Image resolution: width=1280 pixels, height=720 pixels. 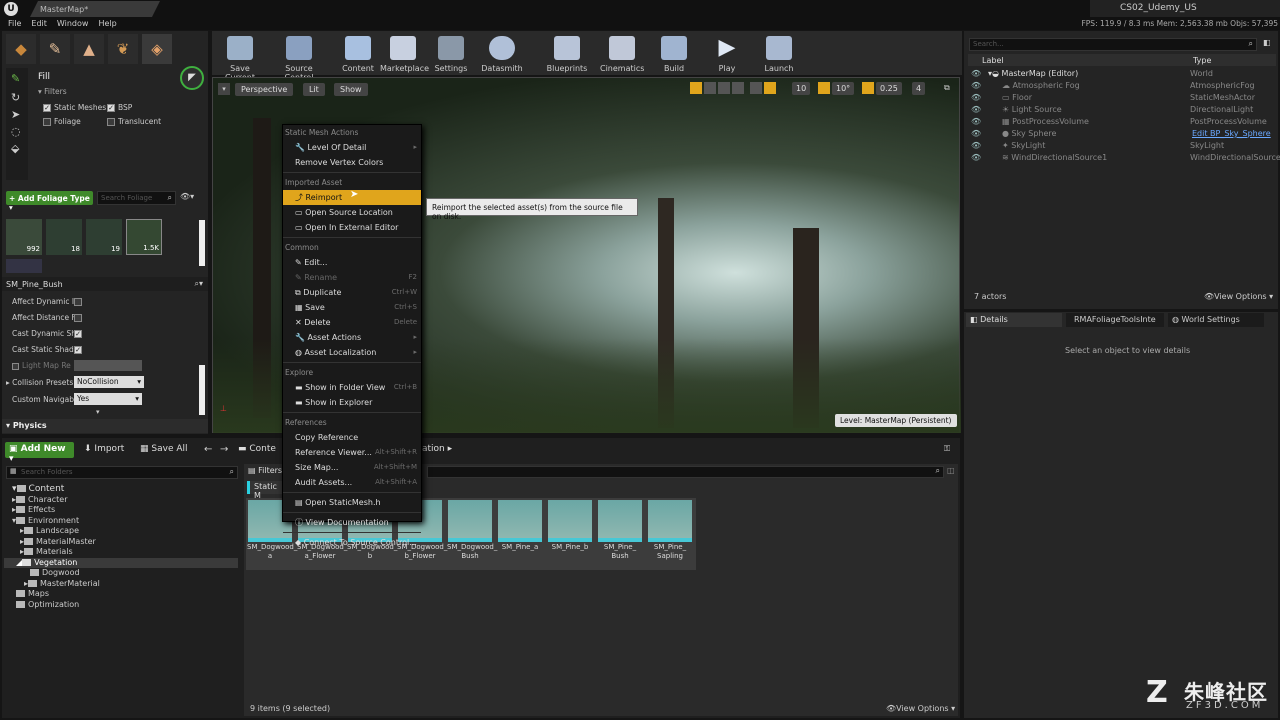 What do you see at coordinates (74, 107) in the screenshot?
I see `filter-static-meshes: ✓ Static Meshes` at bounding box center [74, 107].